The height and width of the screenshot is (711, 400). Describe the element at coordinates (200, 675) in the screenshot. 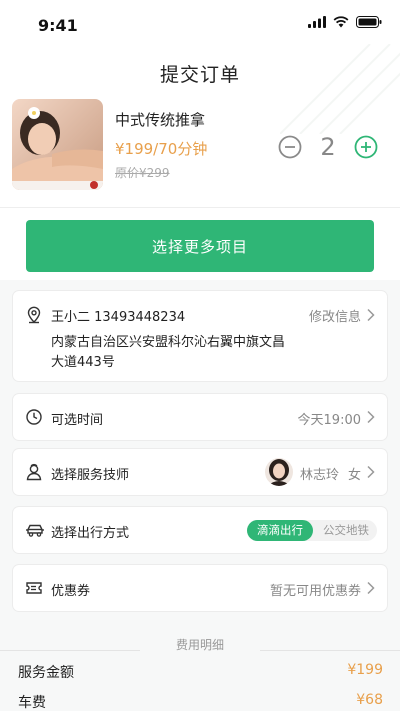

I see `fee-row-service: 服务金额 ¥199` at that location.